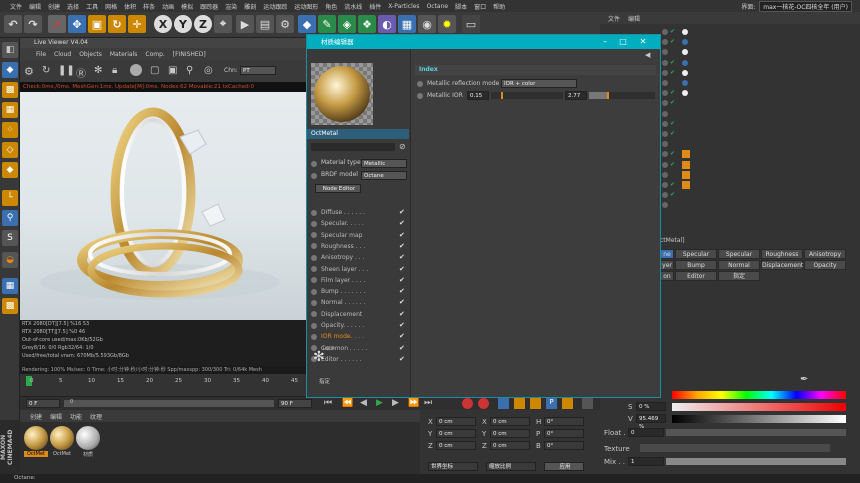  Describe the element at coordinates (231, 6) in the screenshot. I see `menu-item: 渲染` at that location.